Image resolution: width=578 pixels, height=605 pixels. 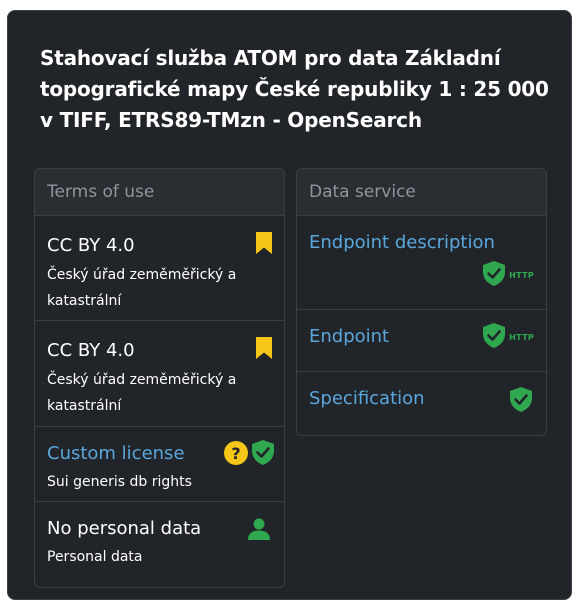 I want to click on data-service-header: Data service, so click(x=421, y=192).